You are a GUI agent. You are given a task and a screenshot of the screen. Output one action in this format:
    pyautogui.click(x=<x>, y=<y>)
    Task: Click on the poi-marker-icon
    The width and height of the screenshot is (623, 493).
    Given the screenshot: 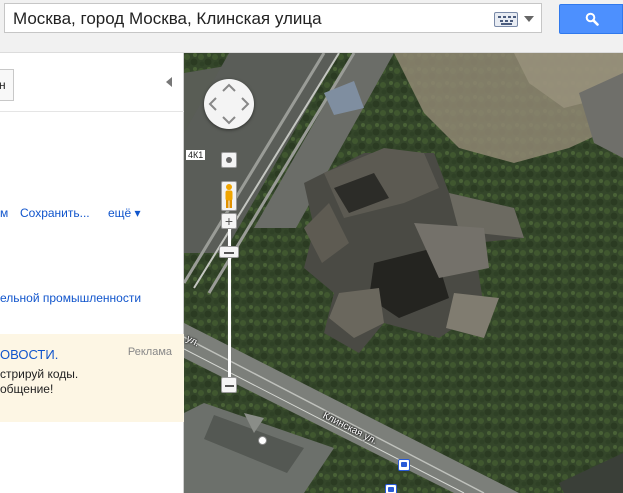 What is the action you would take?
    pyautogui.click(x=262, y=440)
    